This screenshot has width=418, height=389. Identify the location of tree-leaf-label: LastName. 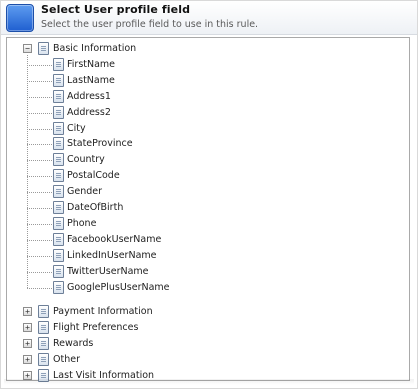
(91, 80).